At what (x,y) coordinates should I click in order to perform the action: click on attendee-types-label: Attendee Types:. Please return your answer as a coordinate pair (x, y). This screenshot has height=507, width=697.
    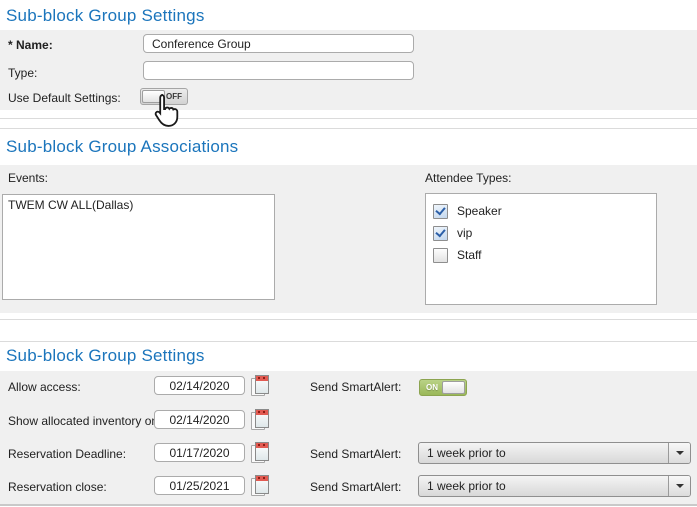
    Looking at the image, I should click on (468, 178).